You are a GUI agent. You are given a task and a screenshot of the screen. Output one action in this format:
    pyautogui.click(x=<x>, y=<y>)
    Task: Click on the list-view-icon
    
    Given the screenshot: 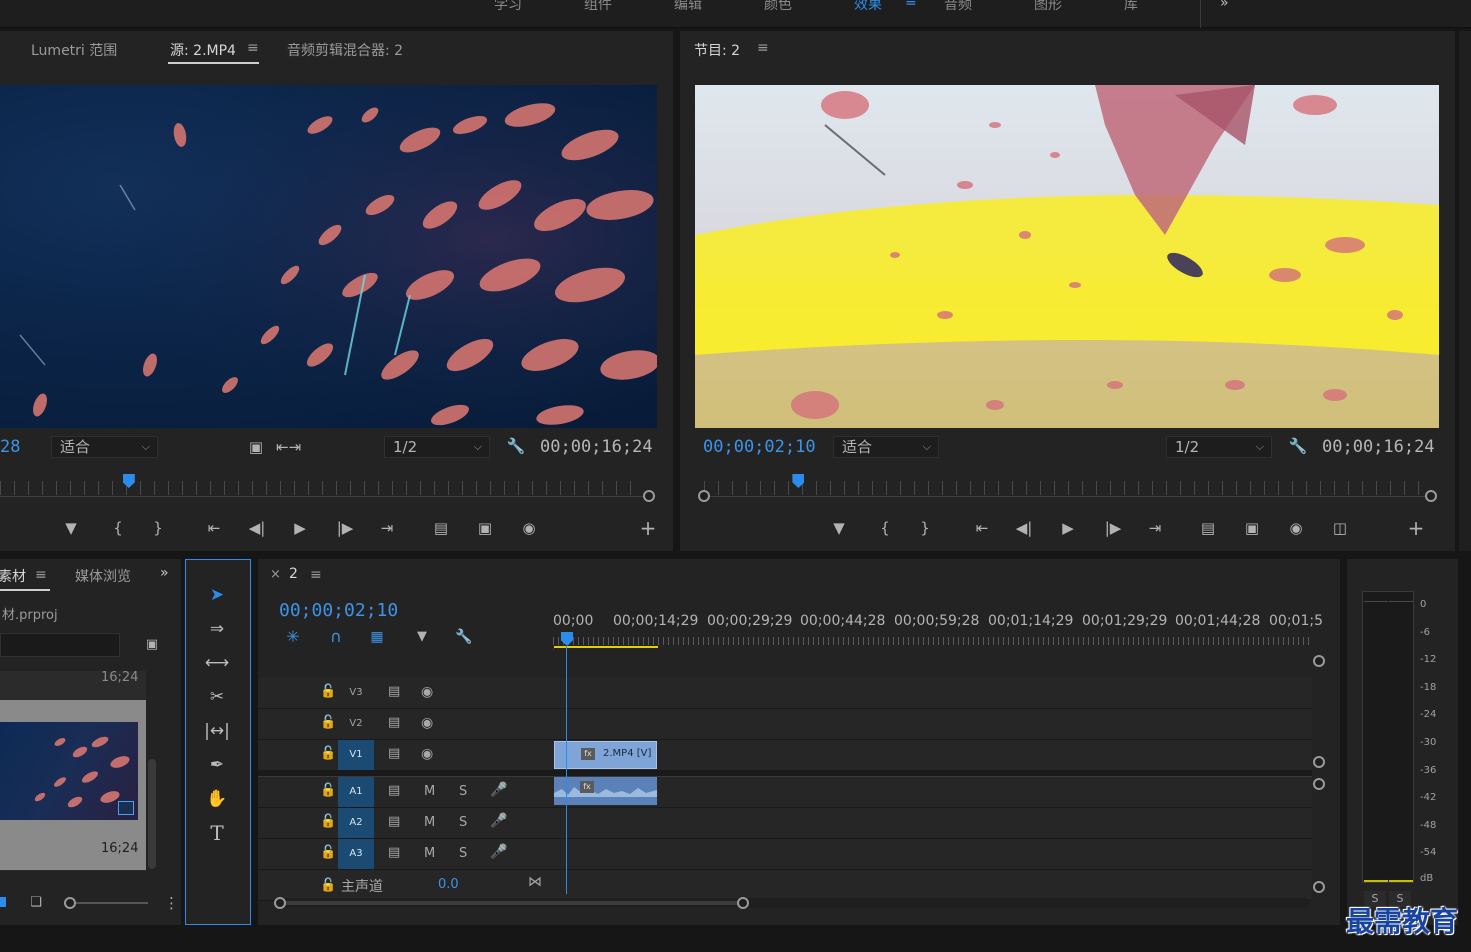 What is the action you would take?
    pyautogui.click(x=3, y=902)
    